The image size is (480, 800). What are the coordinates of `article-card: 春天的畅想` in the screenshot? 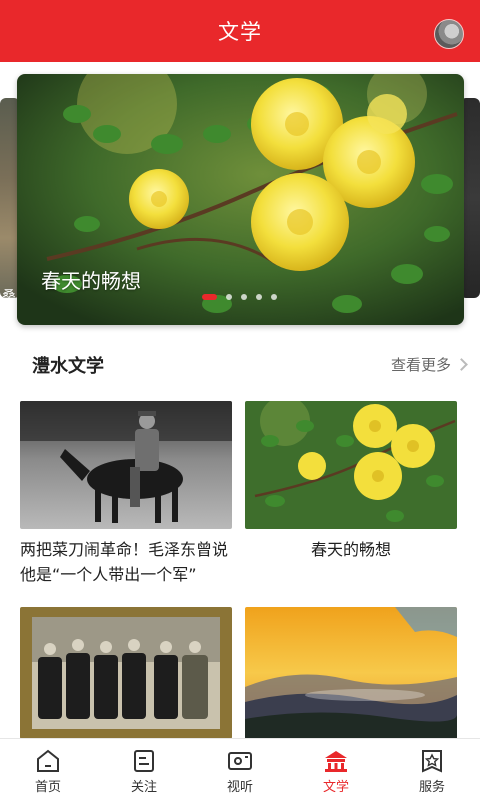 It's located at (351, 481).